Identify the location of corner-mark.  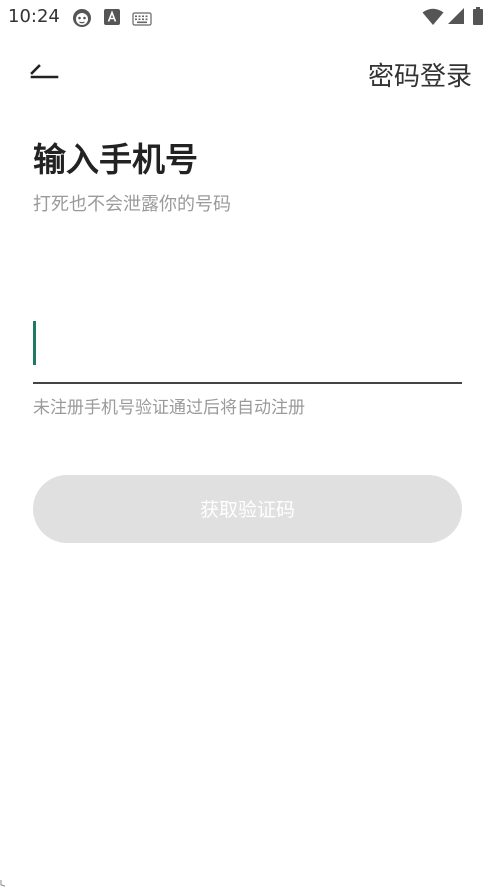
(3, 879).